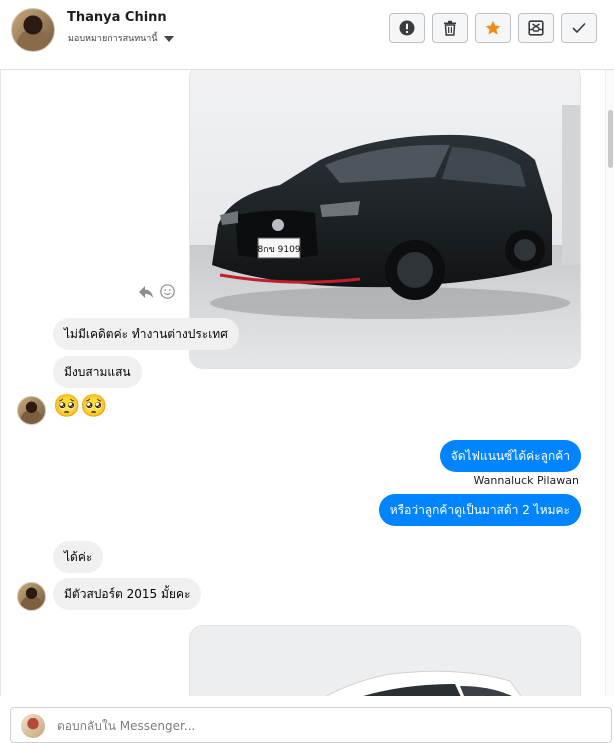  I want to click on archive-icon, so click(536, 28).